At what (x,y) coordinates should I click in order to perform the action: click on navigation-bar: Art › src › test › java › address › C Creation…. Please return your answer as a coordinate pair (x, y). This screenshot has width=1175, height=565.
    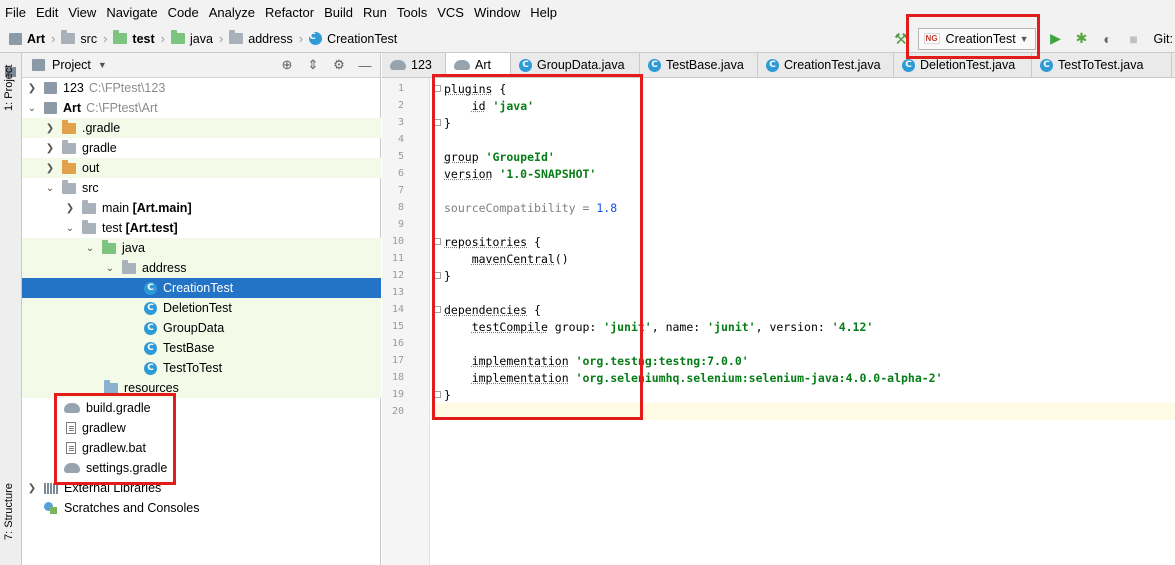
    Looking at the image, I should click on (587, 39).